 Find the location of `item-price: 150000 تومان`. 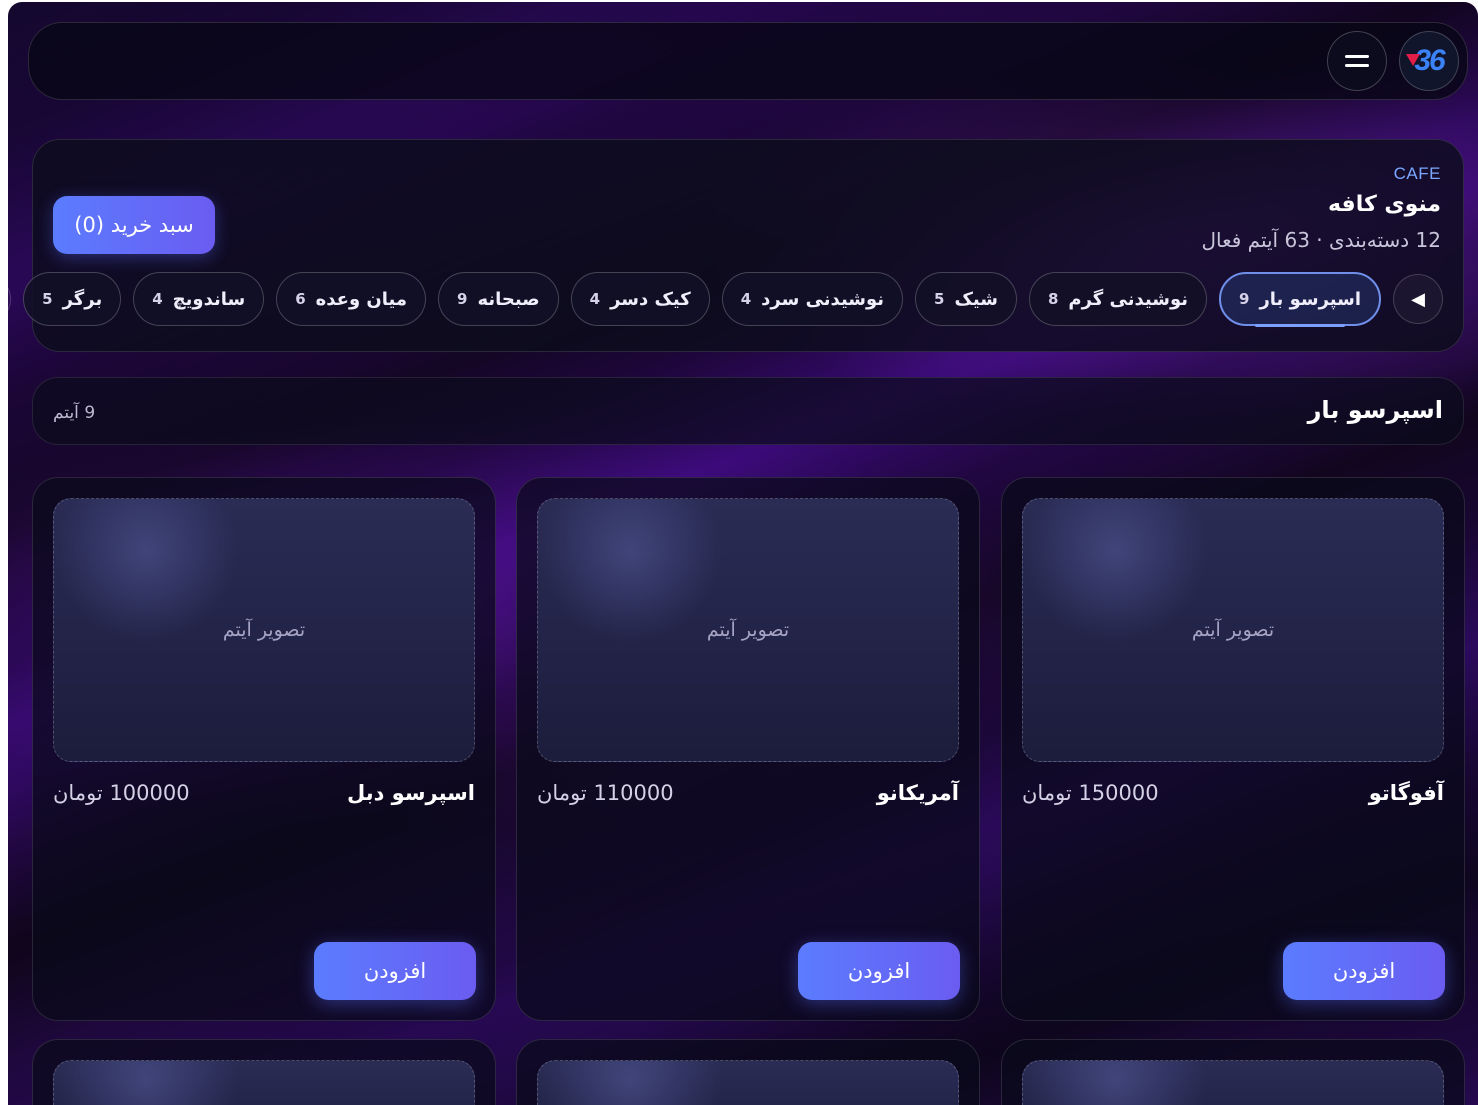

item-price: 150000 تومان is located at coordinates (1090, 793).